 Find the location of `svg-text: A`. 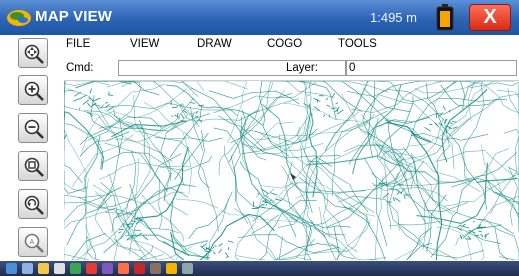

svg-text: A is located at coordinates (32, 242).